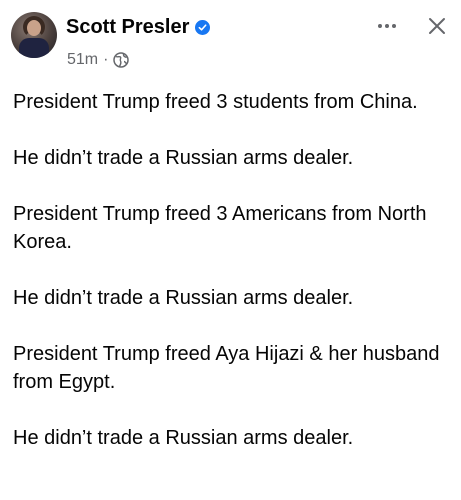  I want to click on author-avatar, so click(34, 35).